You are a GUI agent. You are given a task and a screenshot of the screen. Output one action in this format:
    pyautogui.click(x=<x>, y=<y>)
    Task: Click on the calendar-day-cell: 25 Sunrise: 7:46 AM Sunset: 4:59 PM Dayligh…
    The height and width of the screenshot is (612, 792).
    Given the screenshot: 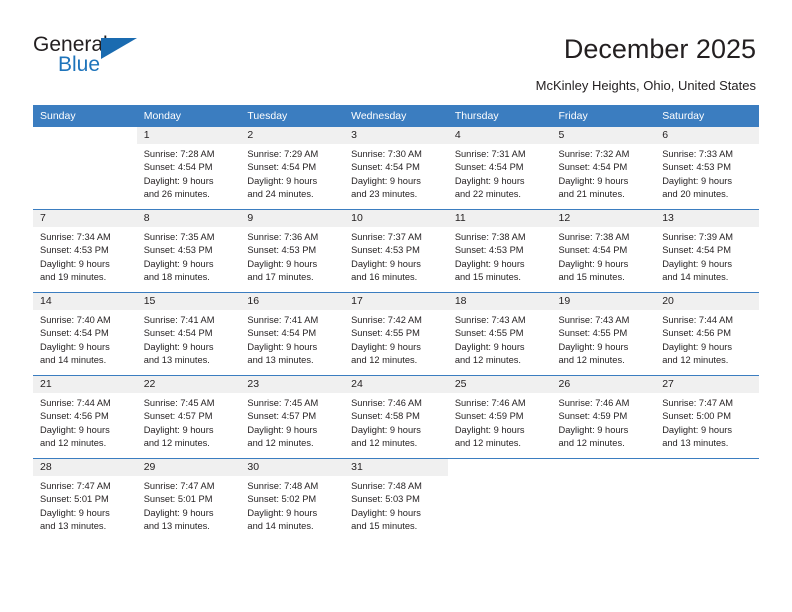 What is the action you would take?
    pyautogui.click(x=499, y=417)
    